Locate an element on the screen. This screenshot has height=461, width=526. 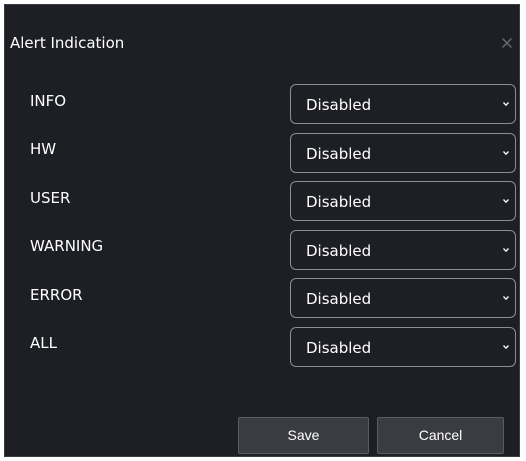
hw-label: HW is located at coordinates (43, 149).